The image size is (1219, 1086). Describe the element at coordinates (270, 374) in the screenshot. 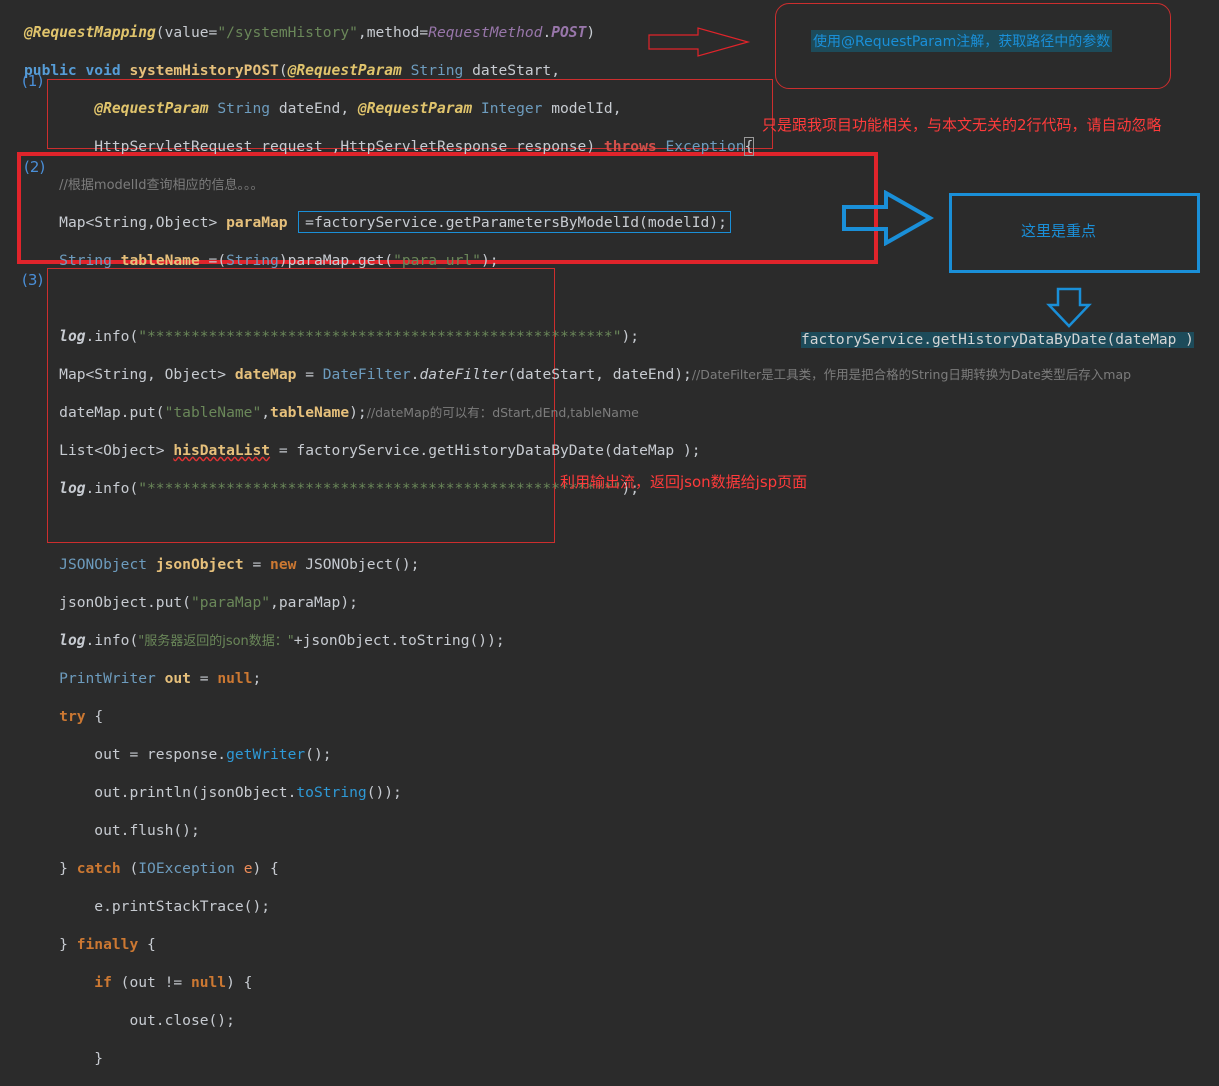

I see `code-token: dateMap` at that location.